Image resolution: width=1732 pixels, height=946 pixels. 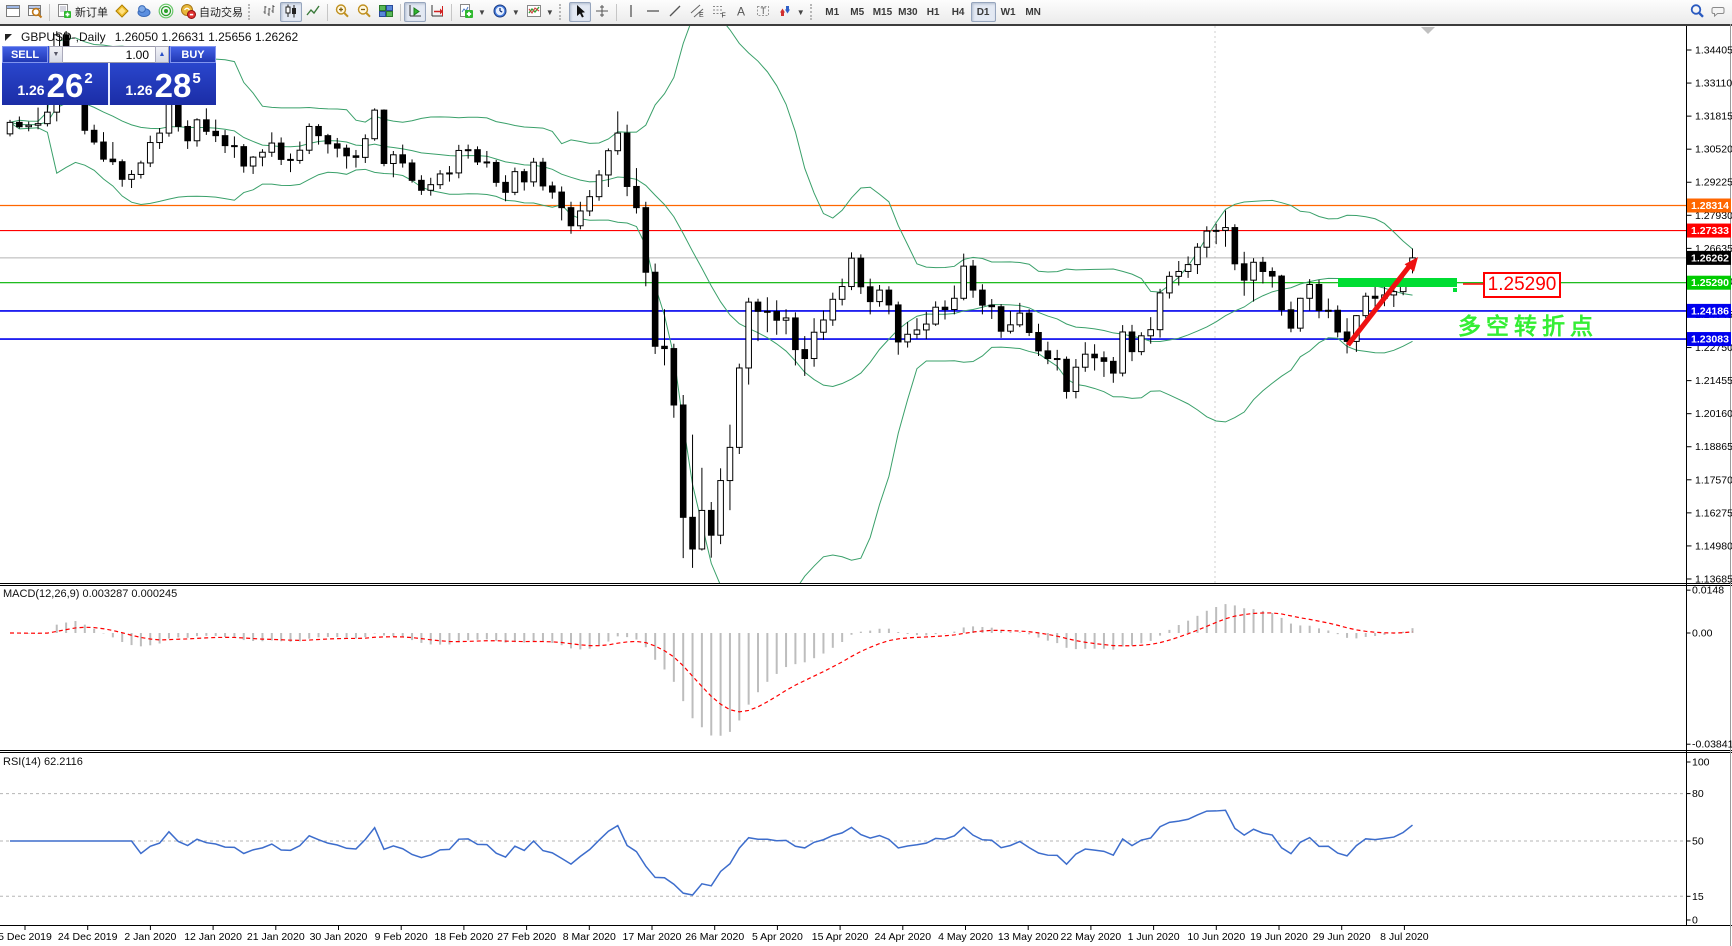 What do you see at coordinates (506, 12) in the screenshot?
I see `period-button: ▼` at bounding box center [506, 12].